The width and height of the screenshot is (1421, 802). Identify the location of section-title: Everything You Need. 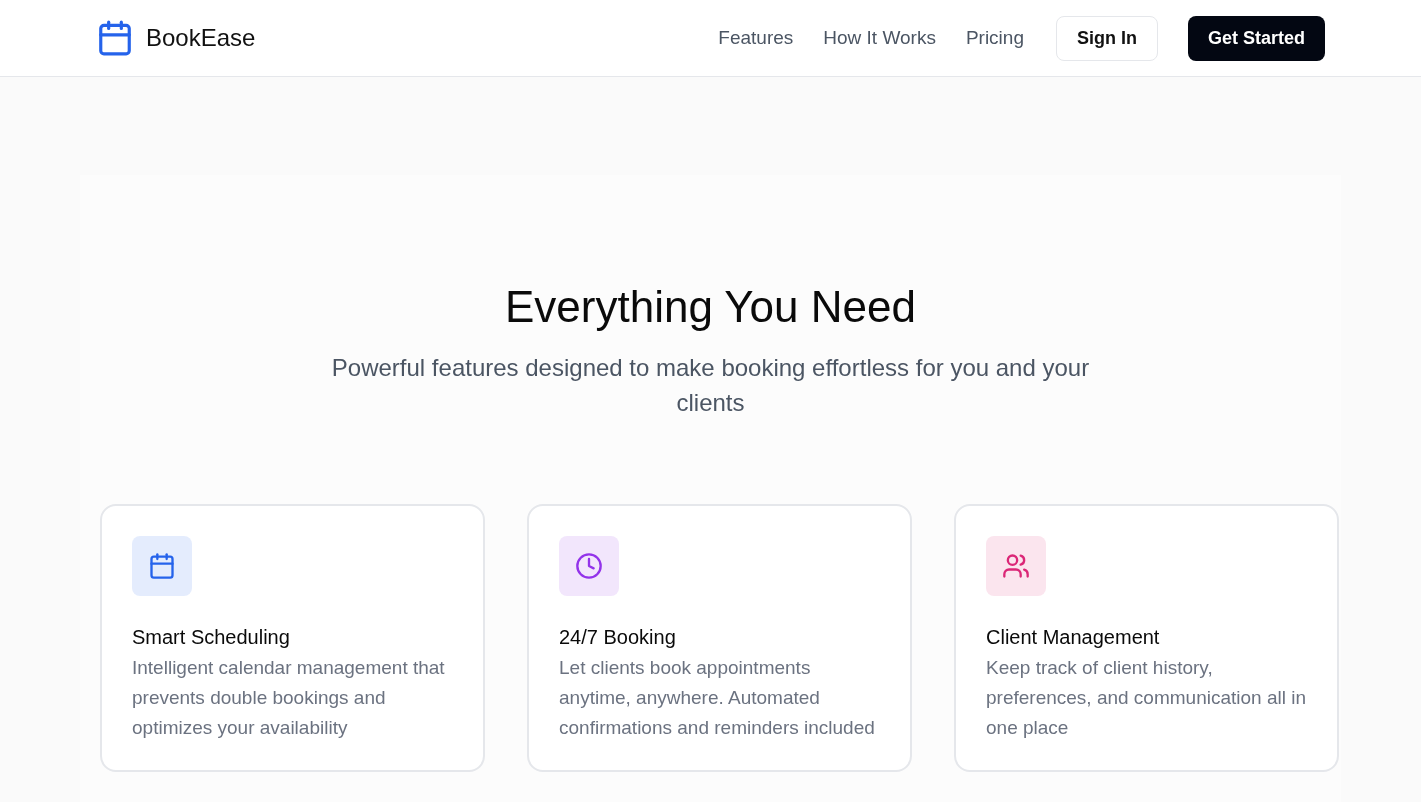
(710, 307).